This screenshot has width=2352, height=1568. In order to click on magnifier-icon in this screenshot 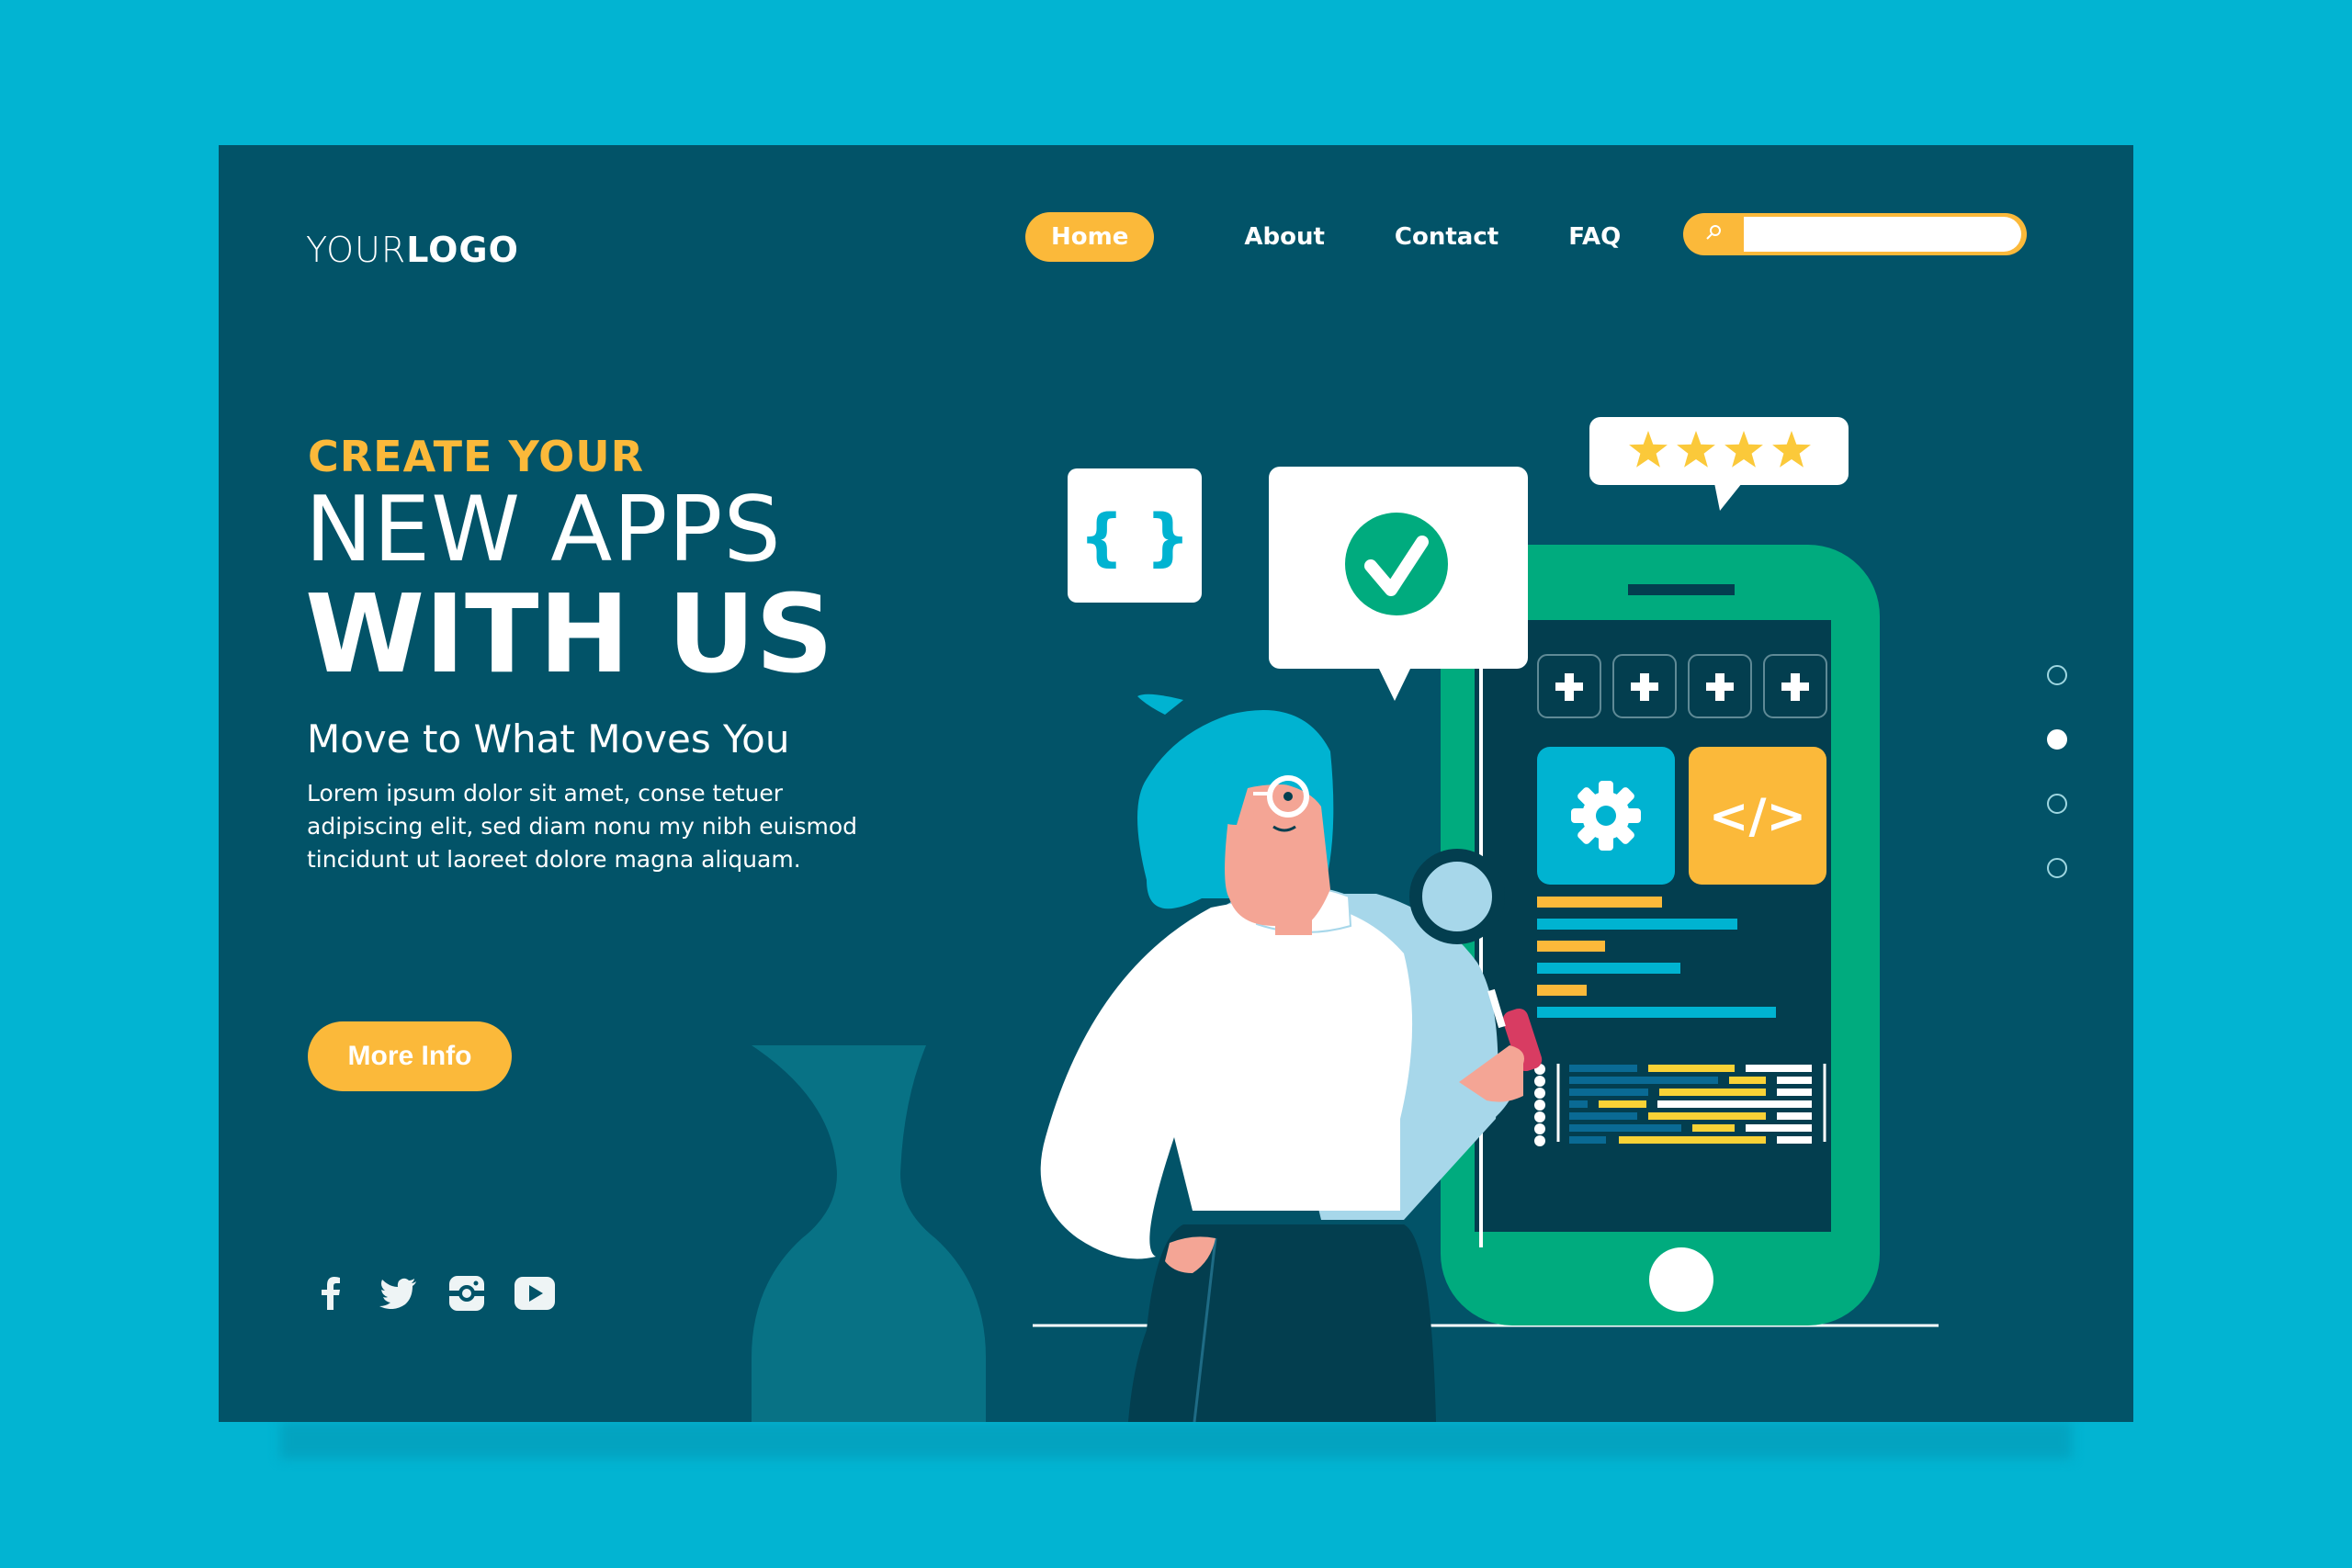, I will do `click(1457, 896)`.